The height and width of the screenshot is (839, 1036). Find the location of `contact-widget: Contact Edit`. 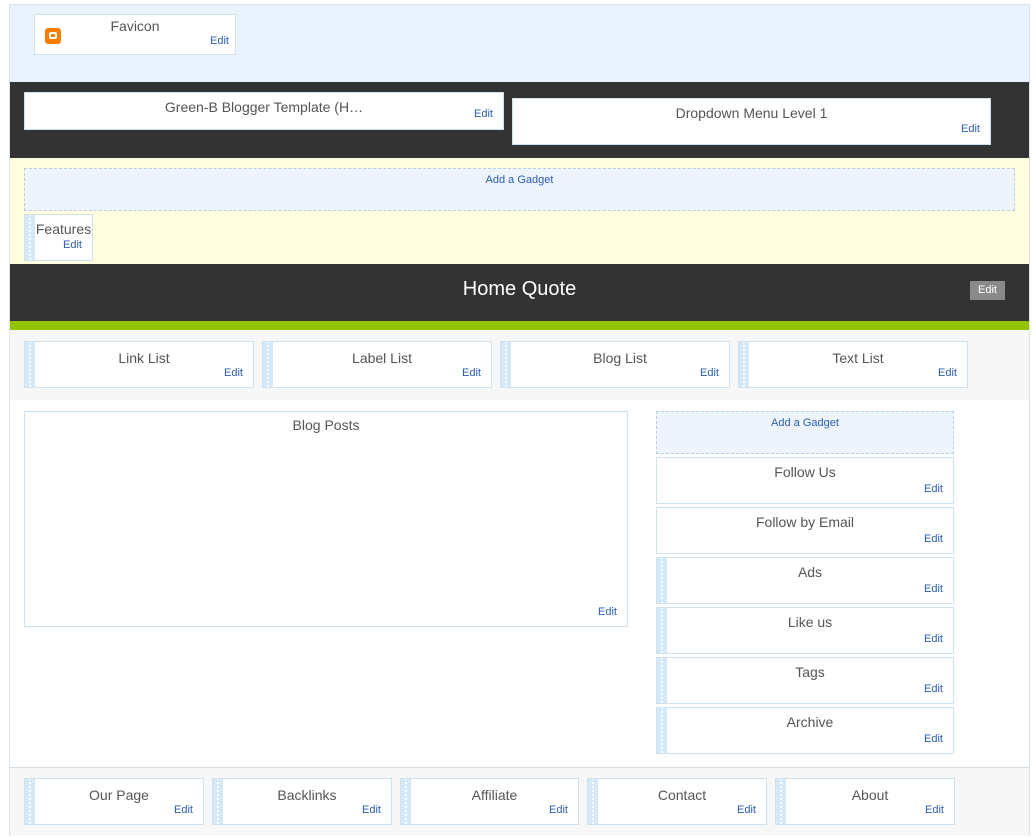

contact-widget: Contact Edit is located at coordinates (677, 801).